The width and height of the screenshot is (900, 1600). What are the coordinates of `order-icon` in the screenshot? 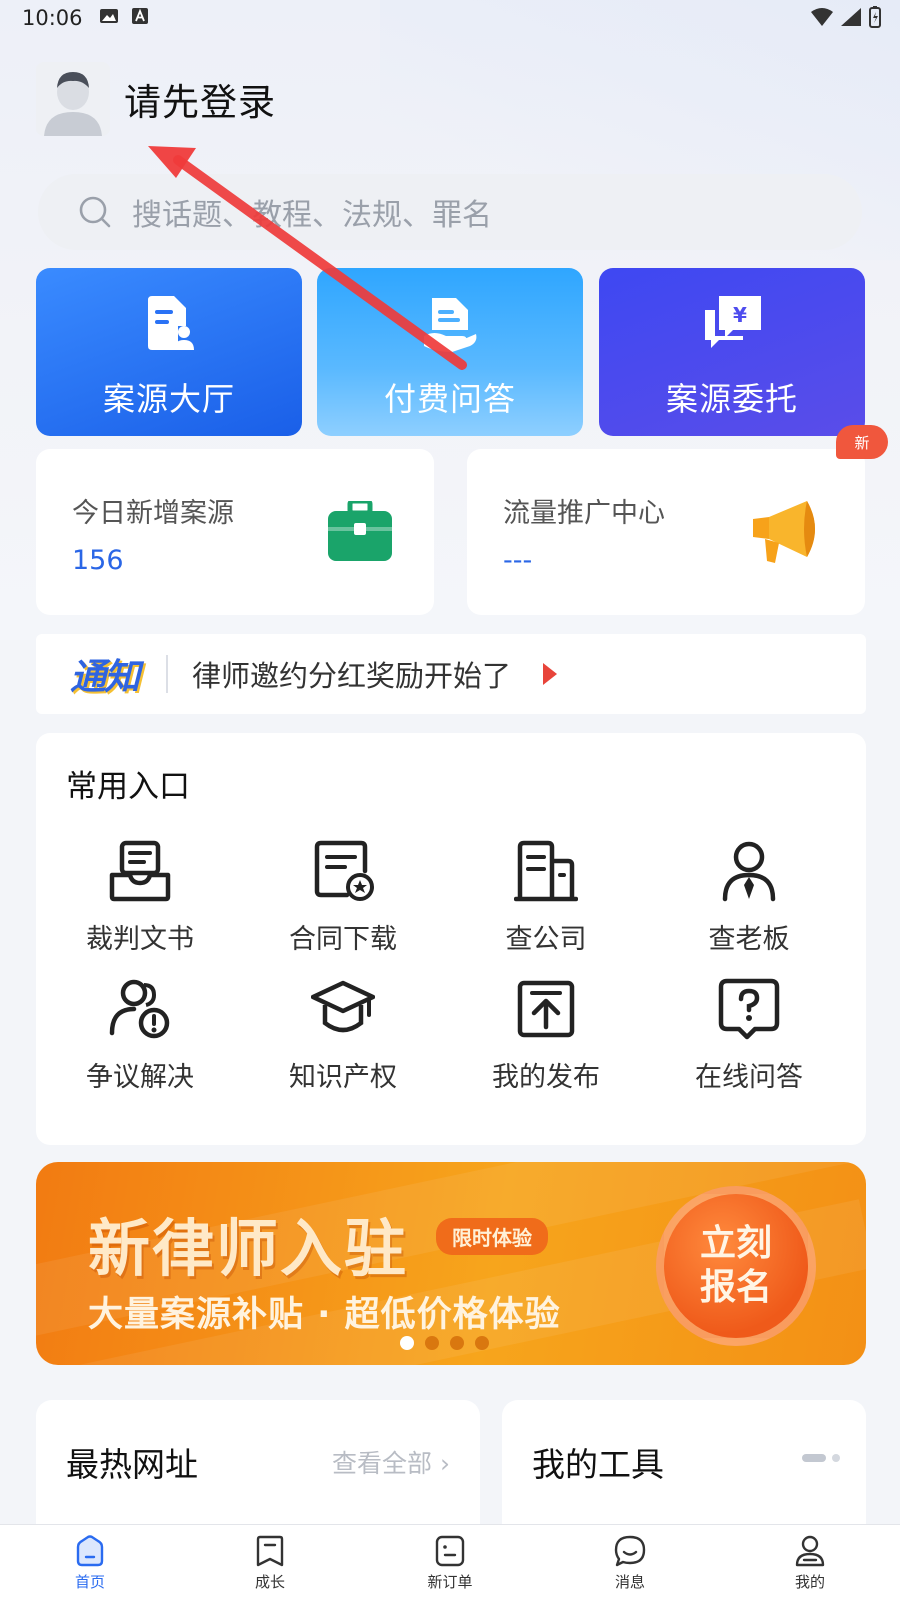 It's located at (450, 1551).